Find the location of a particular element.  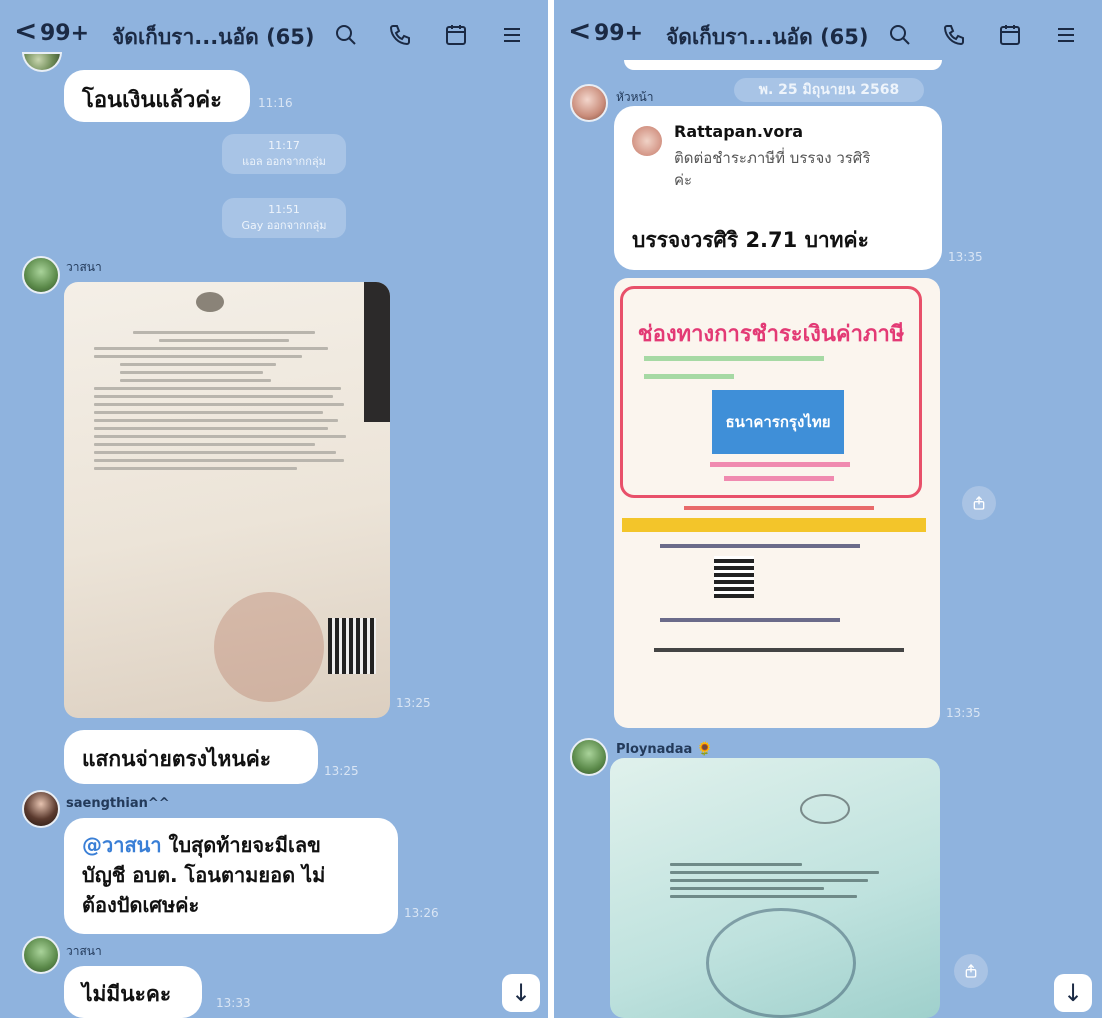

system-notice-time: 11:17 is located at coordinates (284, 145).